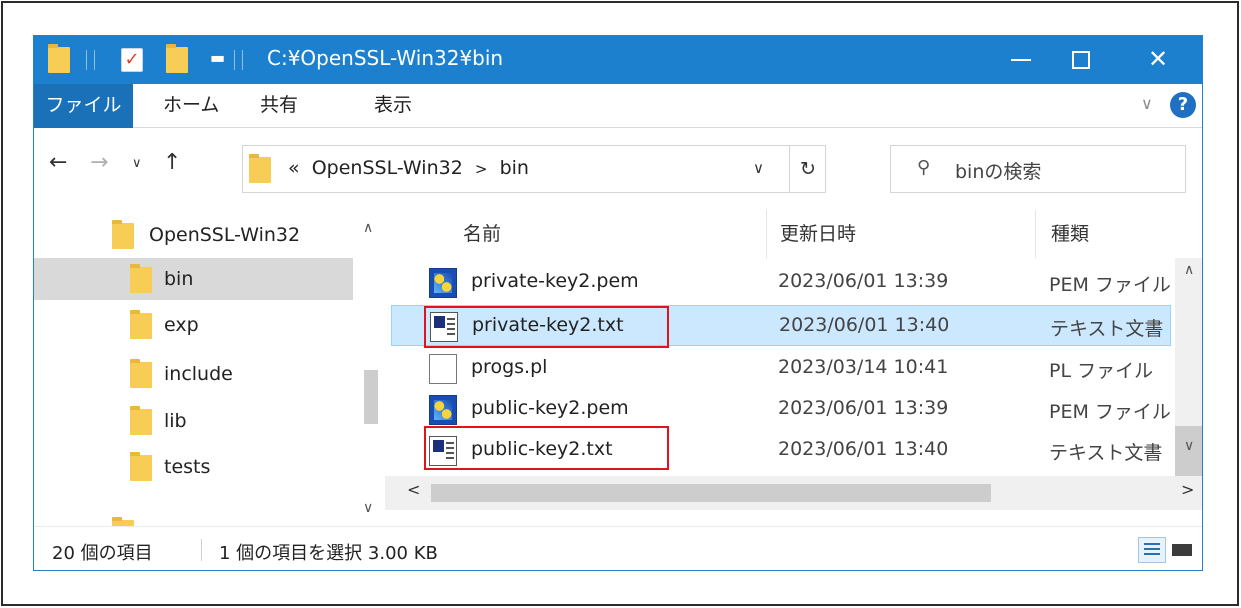 Image resolution: width=1241 pixels, height=608 pixels. What do you see at coordinates (198, 374) in the screenshot?
I see `tree-item-label: include` at bounding box center [198, 374].